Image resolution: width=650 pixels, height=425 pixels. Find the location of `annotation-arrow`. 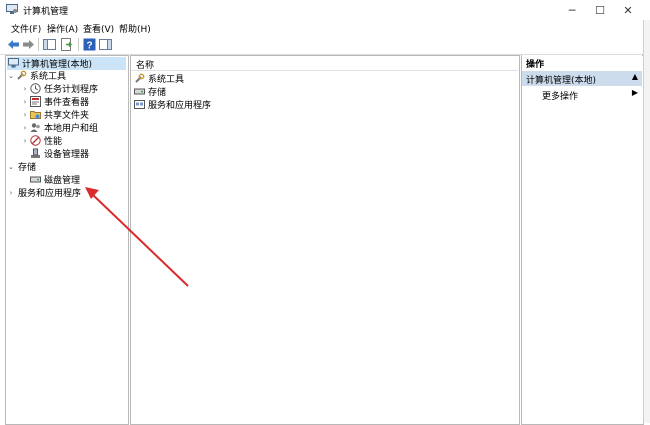

annotation-arrow is located at coordinates (137, 237).